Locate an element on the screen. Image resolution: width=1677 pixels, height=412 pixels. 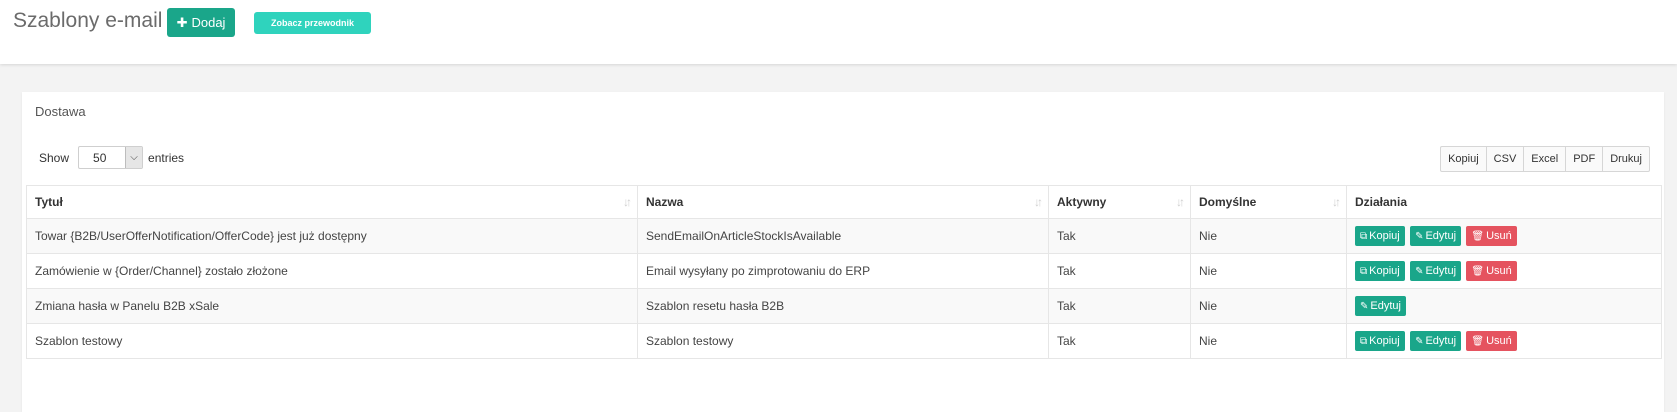
entries-select: 50 ⌵ is located at coordinates (111, 157).